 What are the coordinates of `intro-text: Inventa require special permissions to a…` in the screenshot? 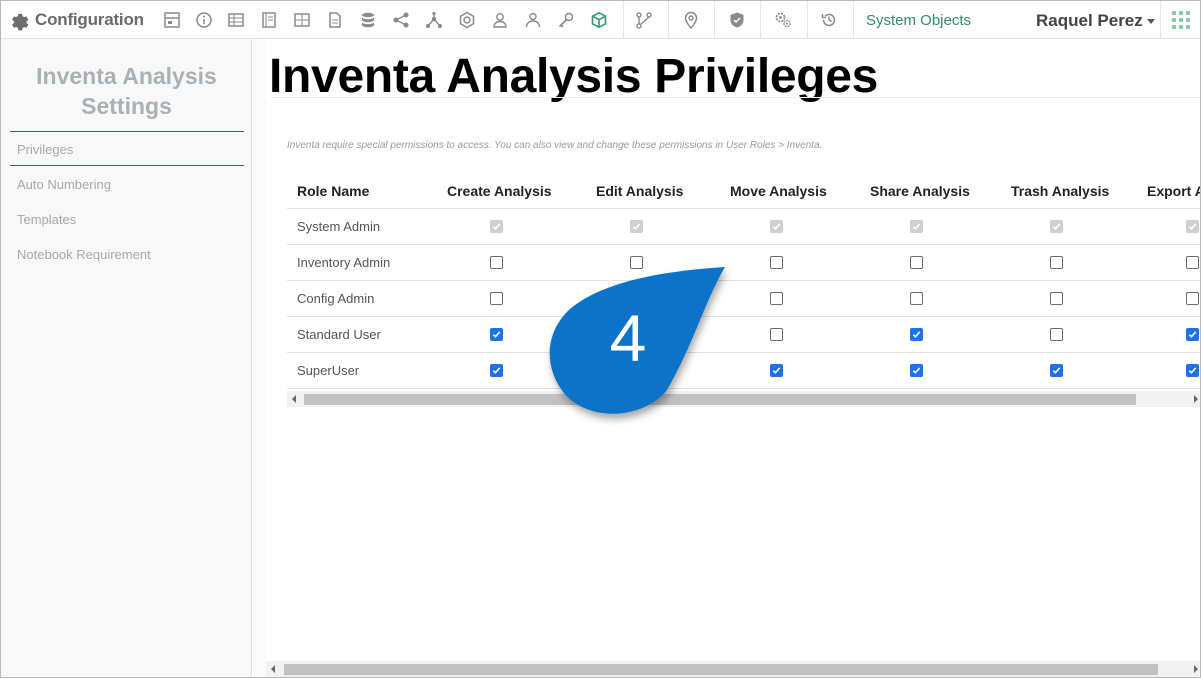 It's located at (555, 145).